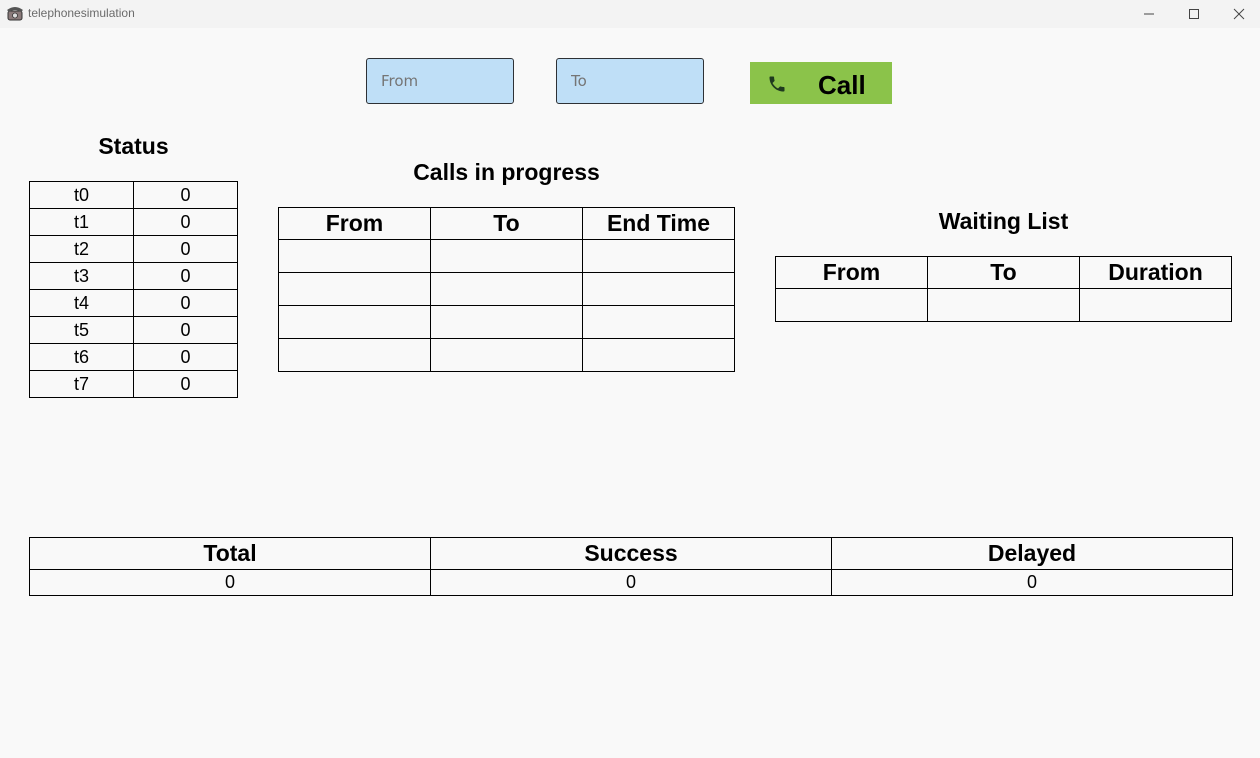 The height and width of the screenshot is (758, 1260). I want to click on telephone-app-icon, so click(15, 14).